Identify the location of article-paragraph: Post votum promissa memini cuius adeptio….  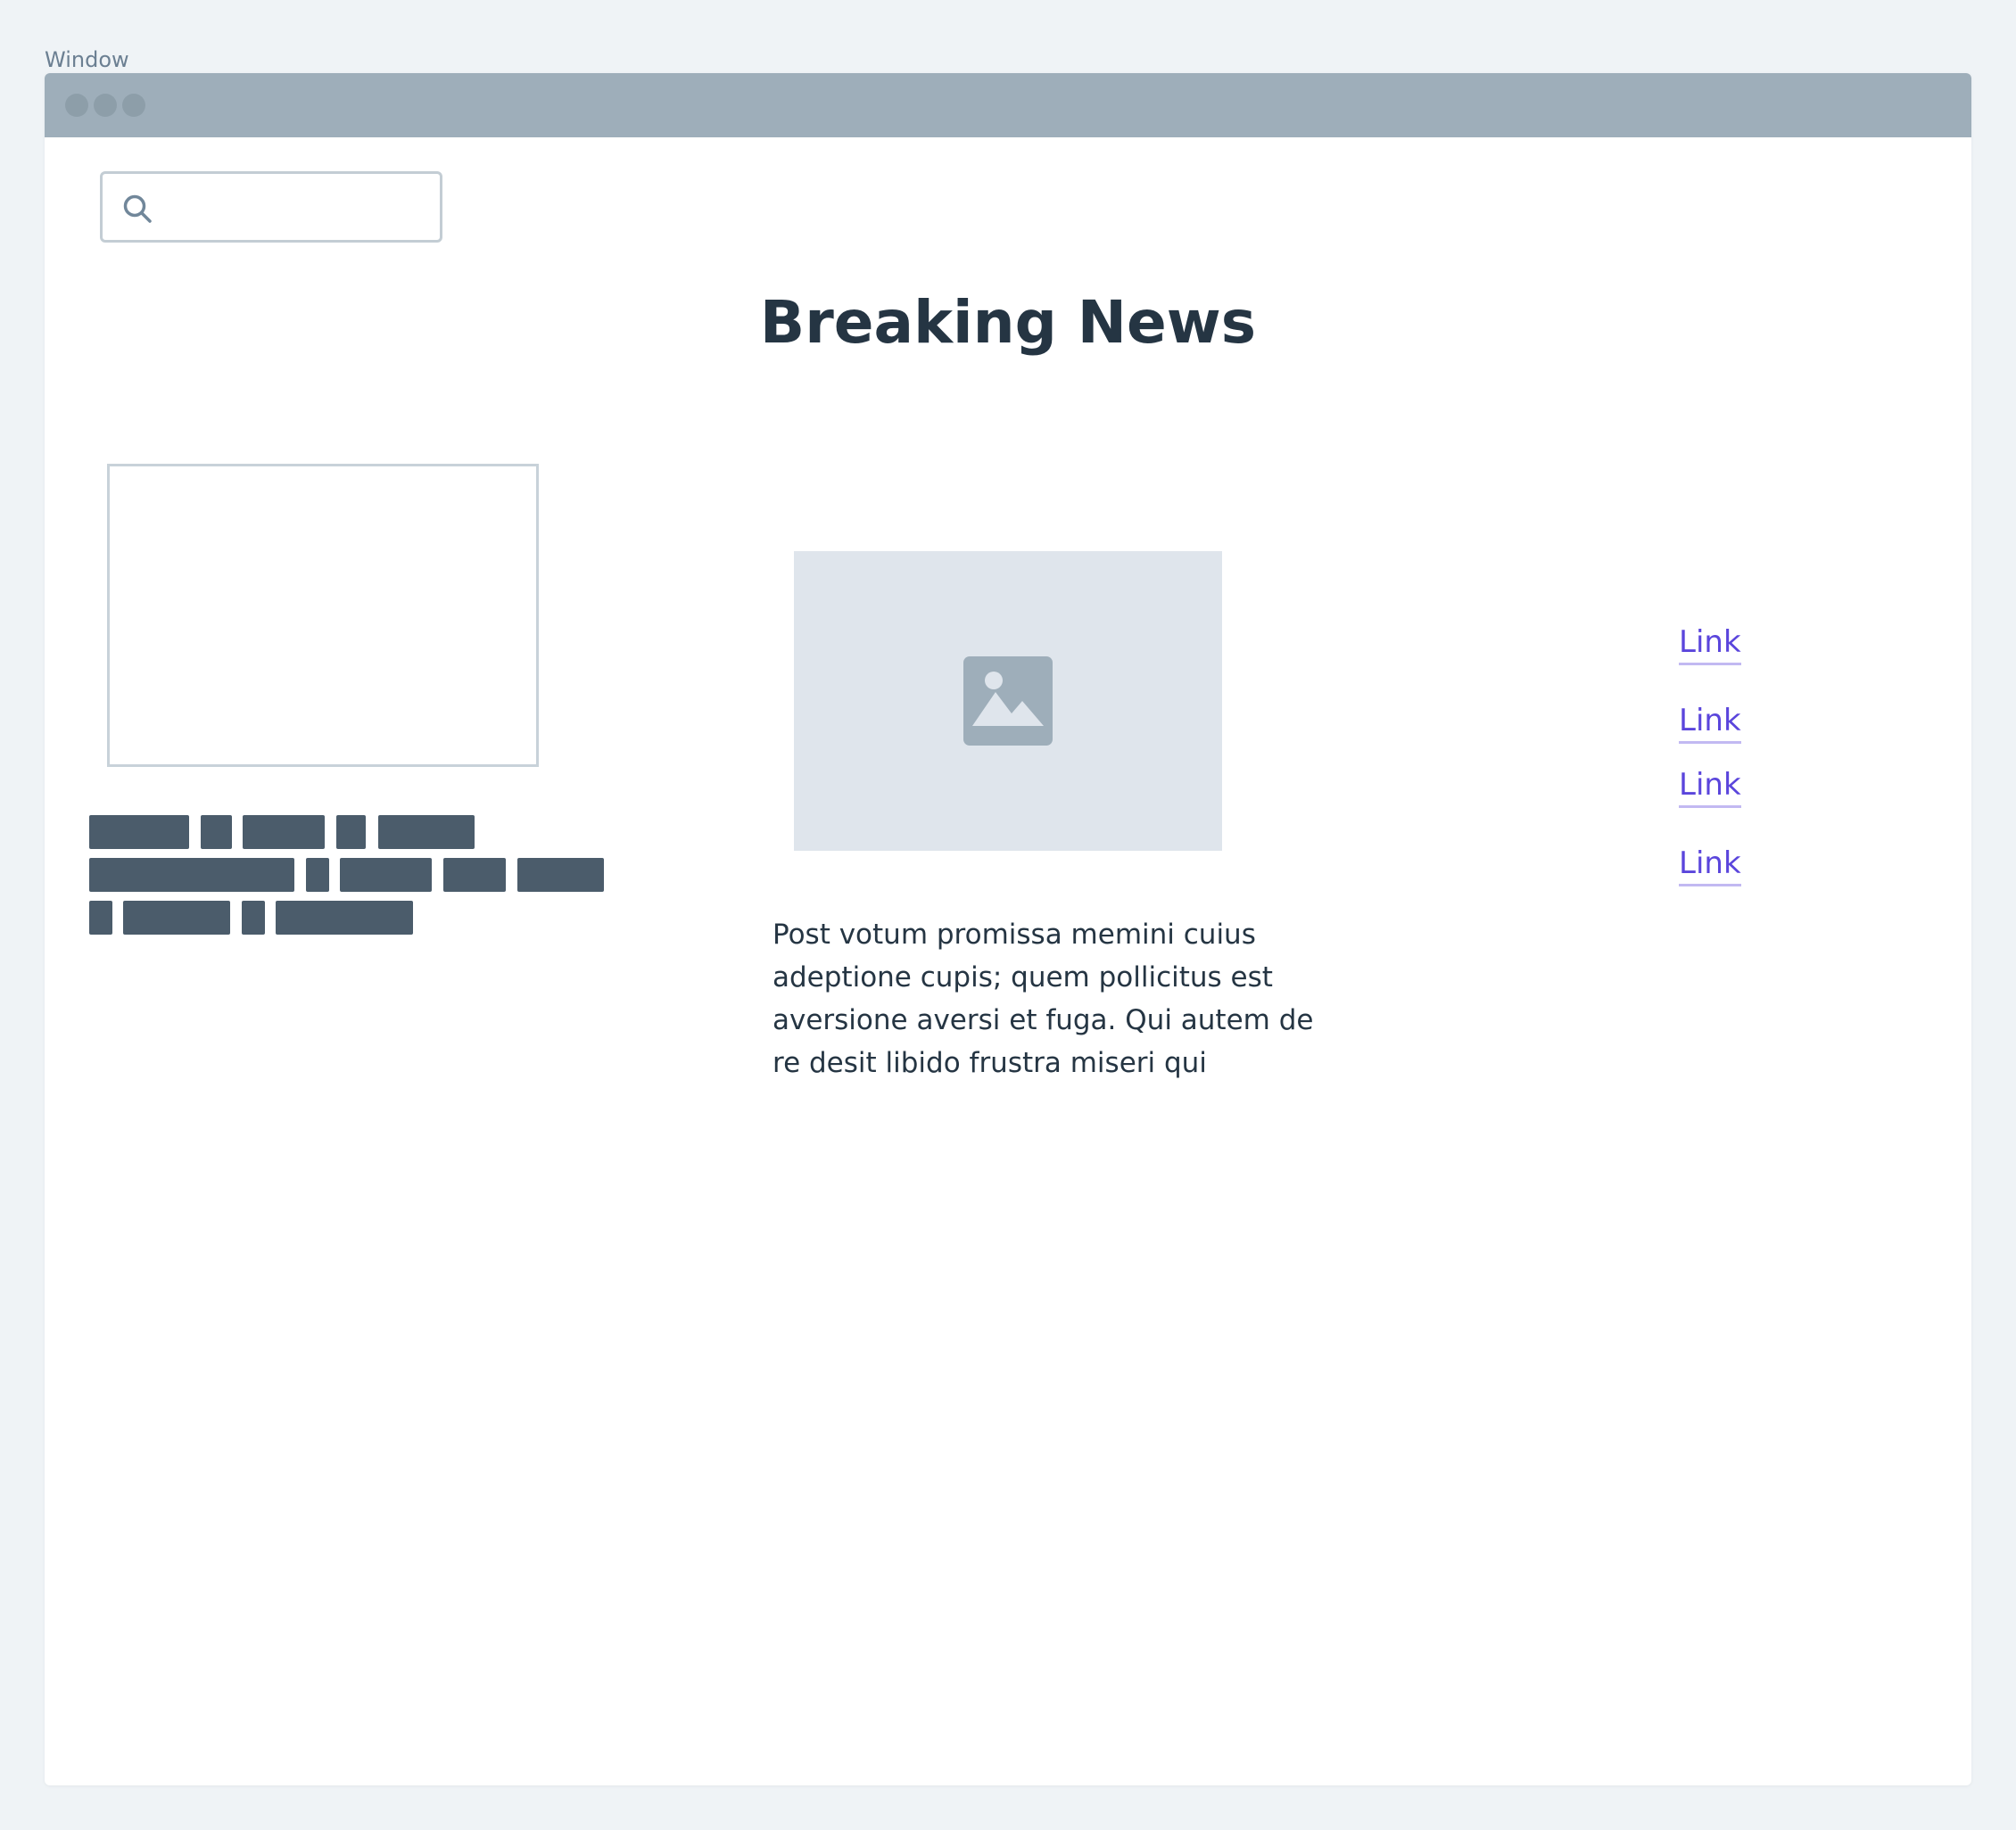
(1043, 999).